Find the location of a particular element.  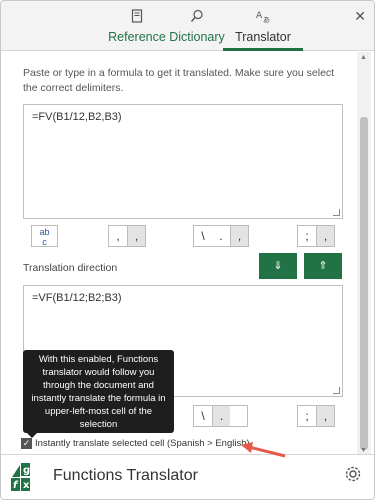

slash-delimiter-toggle: \ . , is located at coordinates (221, 236).